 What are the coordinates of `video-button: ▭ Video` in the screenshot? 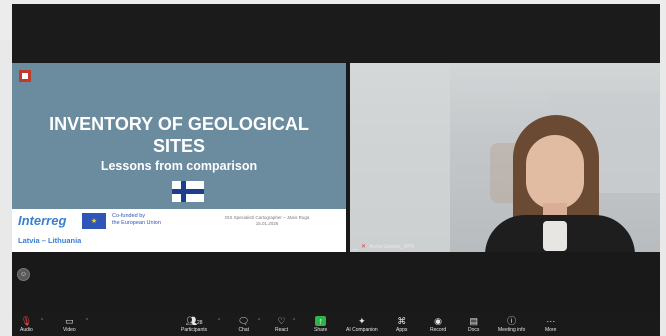 It's located at (69, 325).